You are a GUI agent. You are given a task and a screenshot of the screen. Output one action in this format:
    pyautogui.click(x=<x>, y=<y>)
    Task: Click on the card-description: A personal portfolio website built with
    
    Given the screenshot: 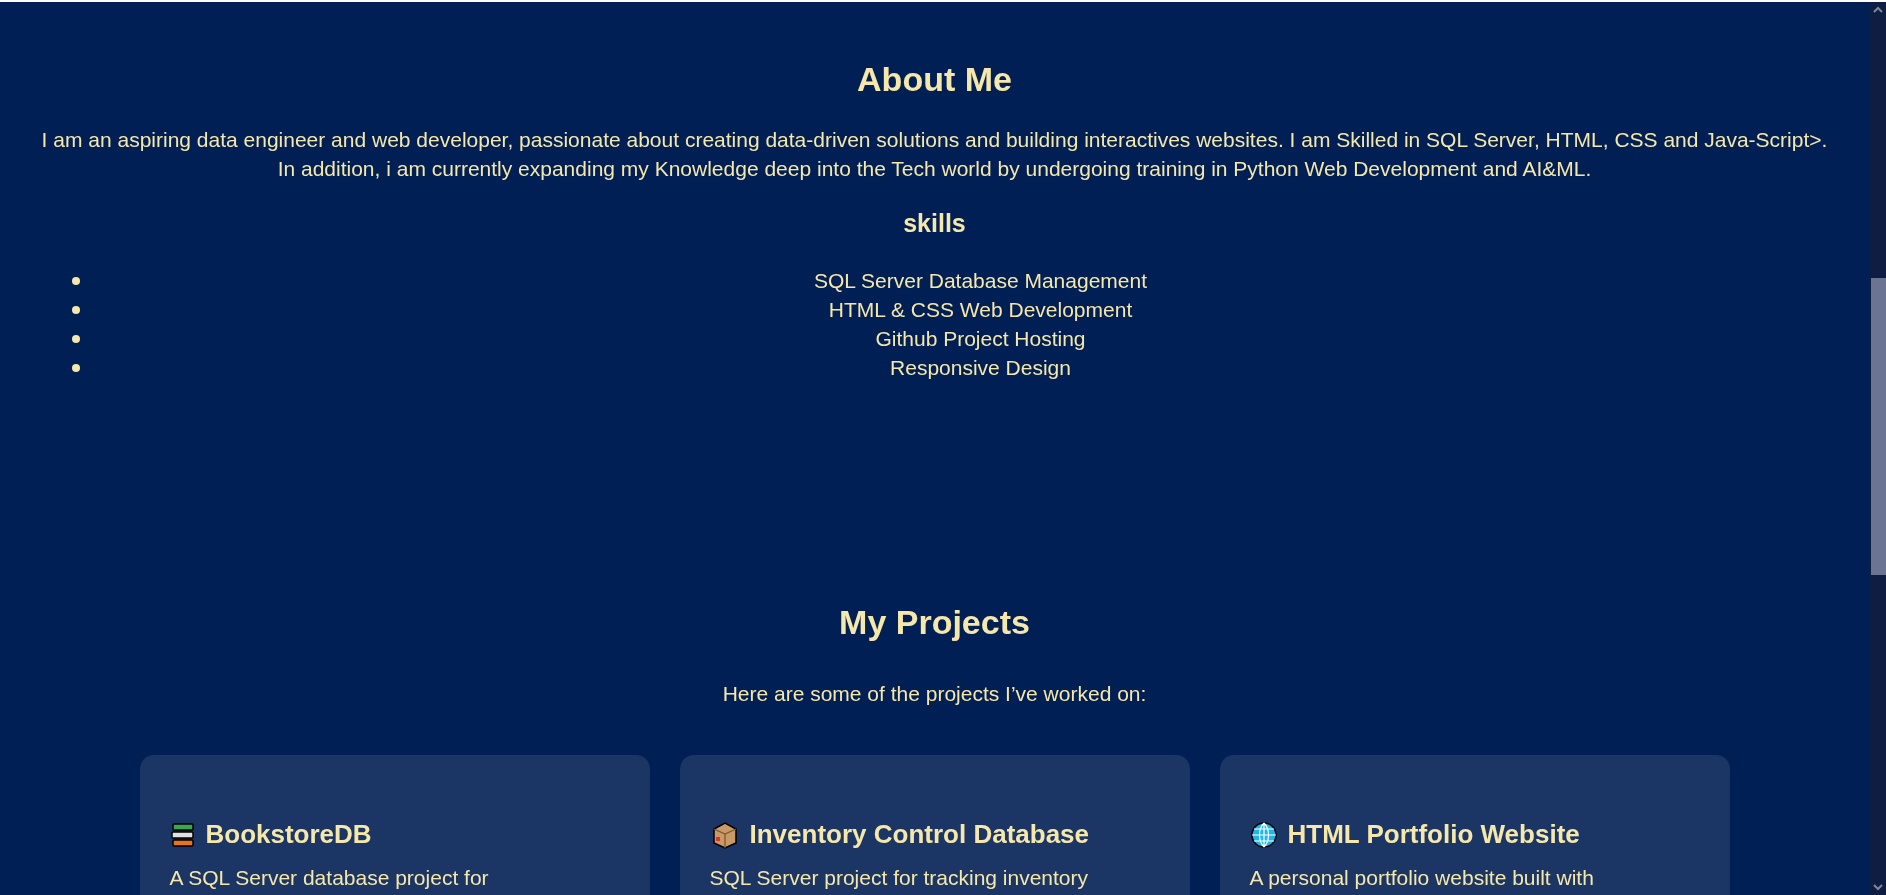 What is the action you would take?
    pyautogui.click(x=1422, y=878)
    